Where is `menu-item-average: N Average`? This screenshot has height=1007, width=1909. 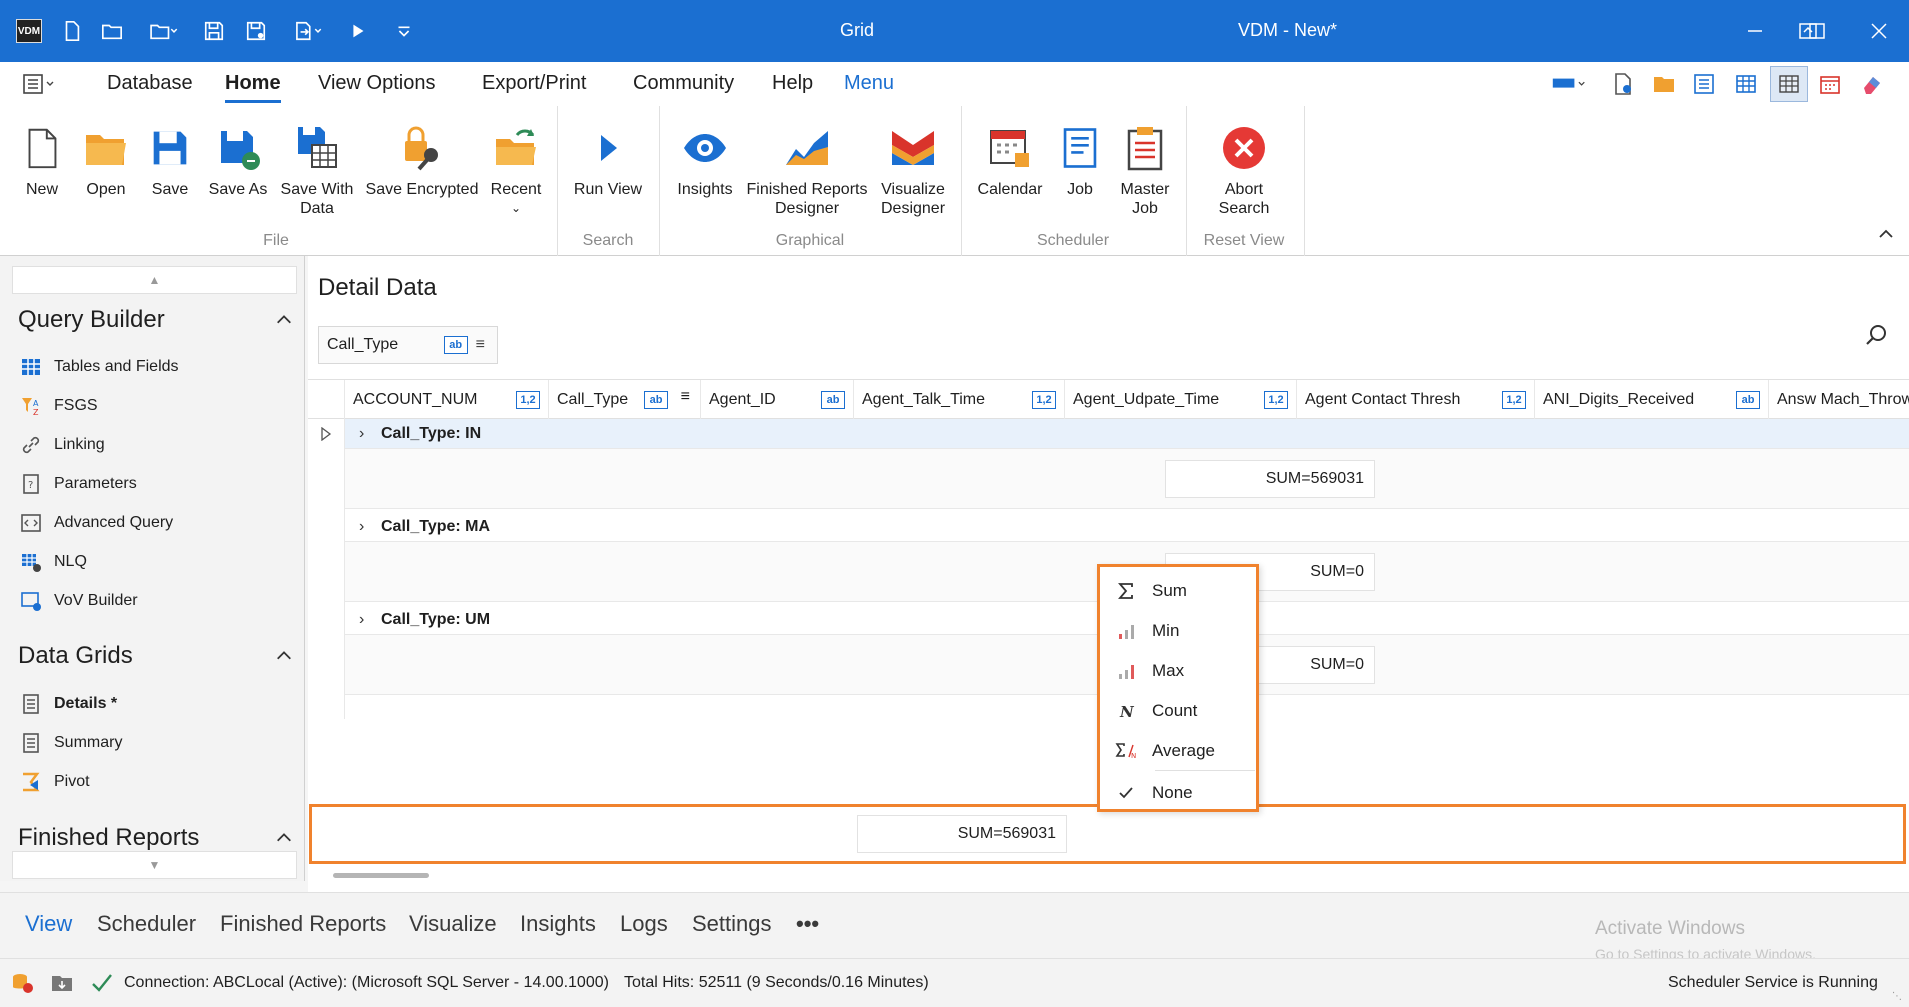
menu-item-average: N Average is located at coordinates (1178, 751).